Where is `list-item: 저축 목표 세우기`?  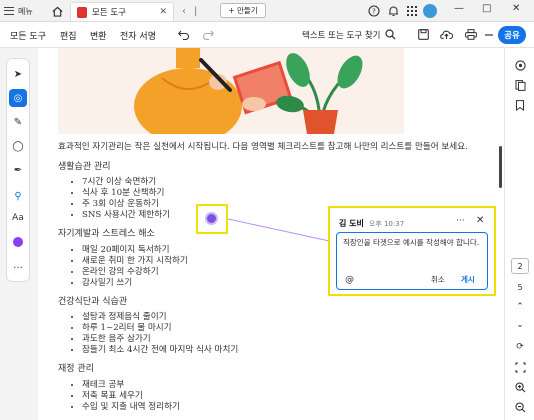
list-item: 저축 목표 세우기 is located at coordinates (285, 396).